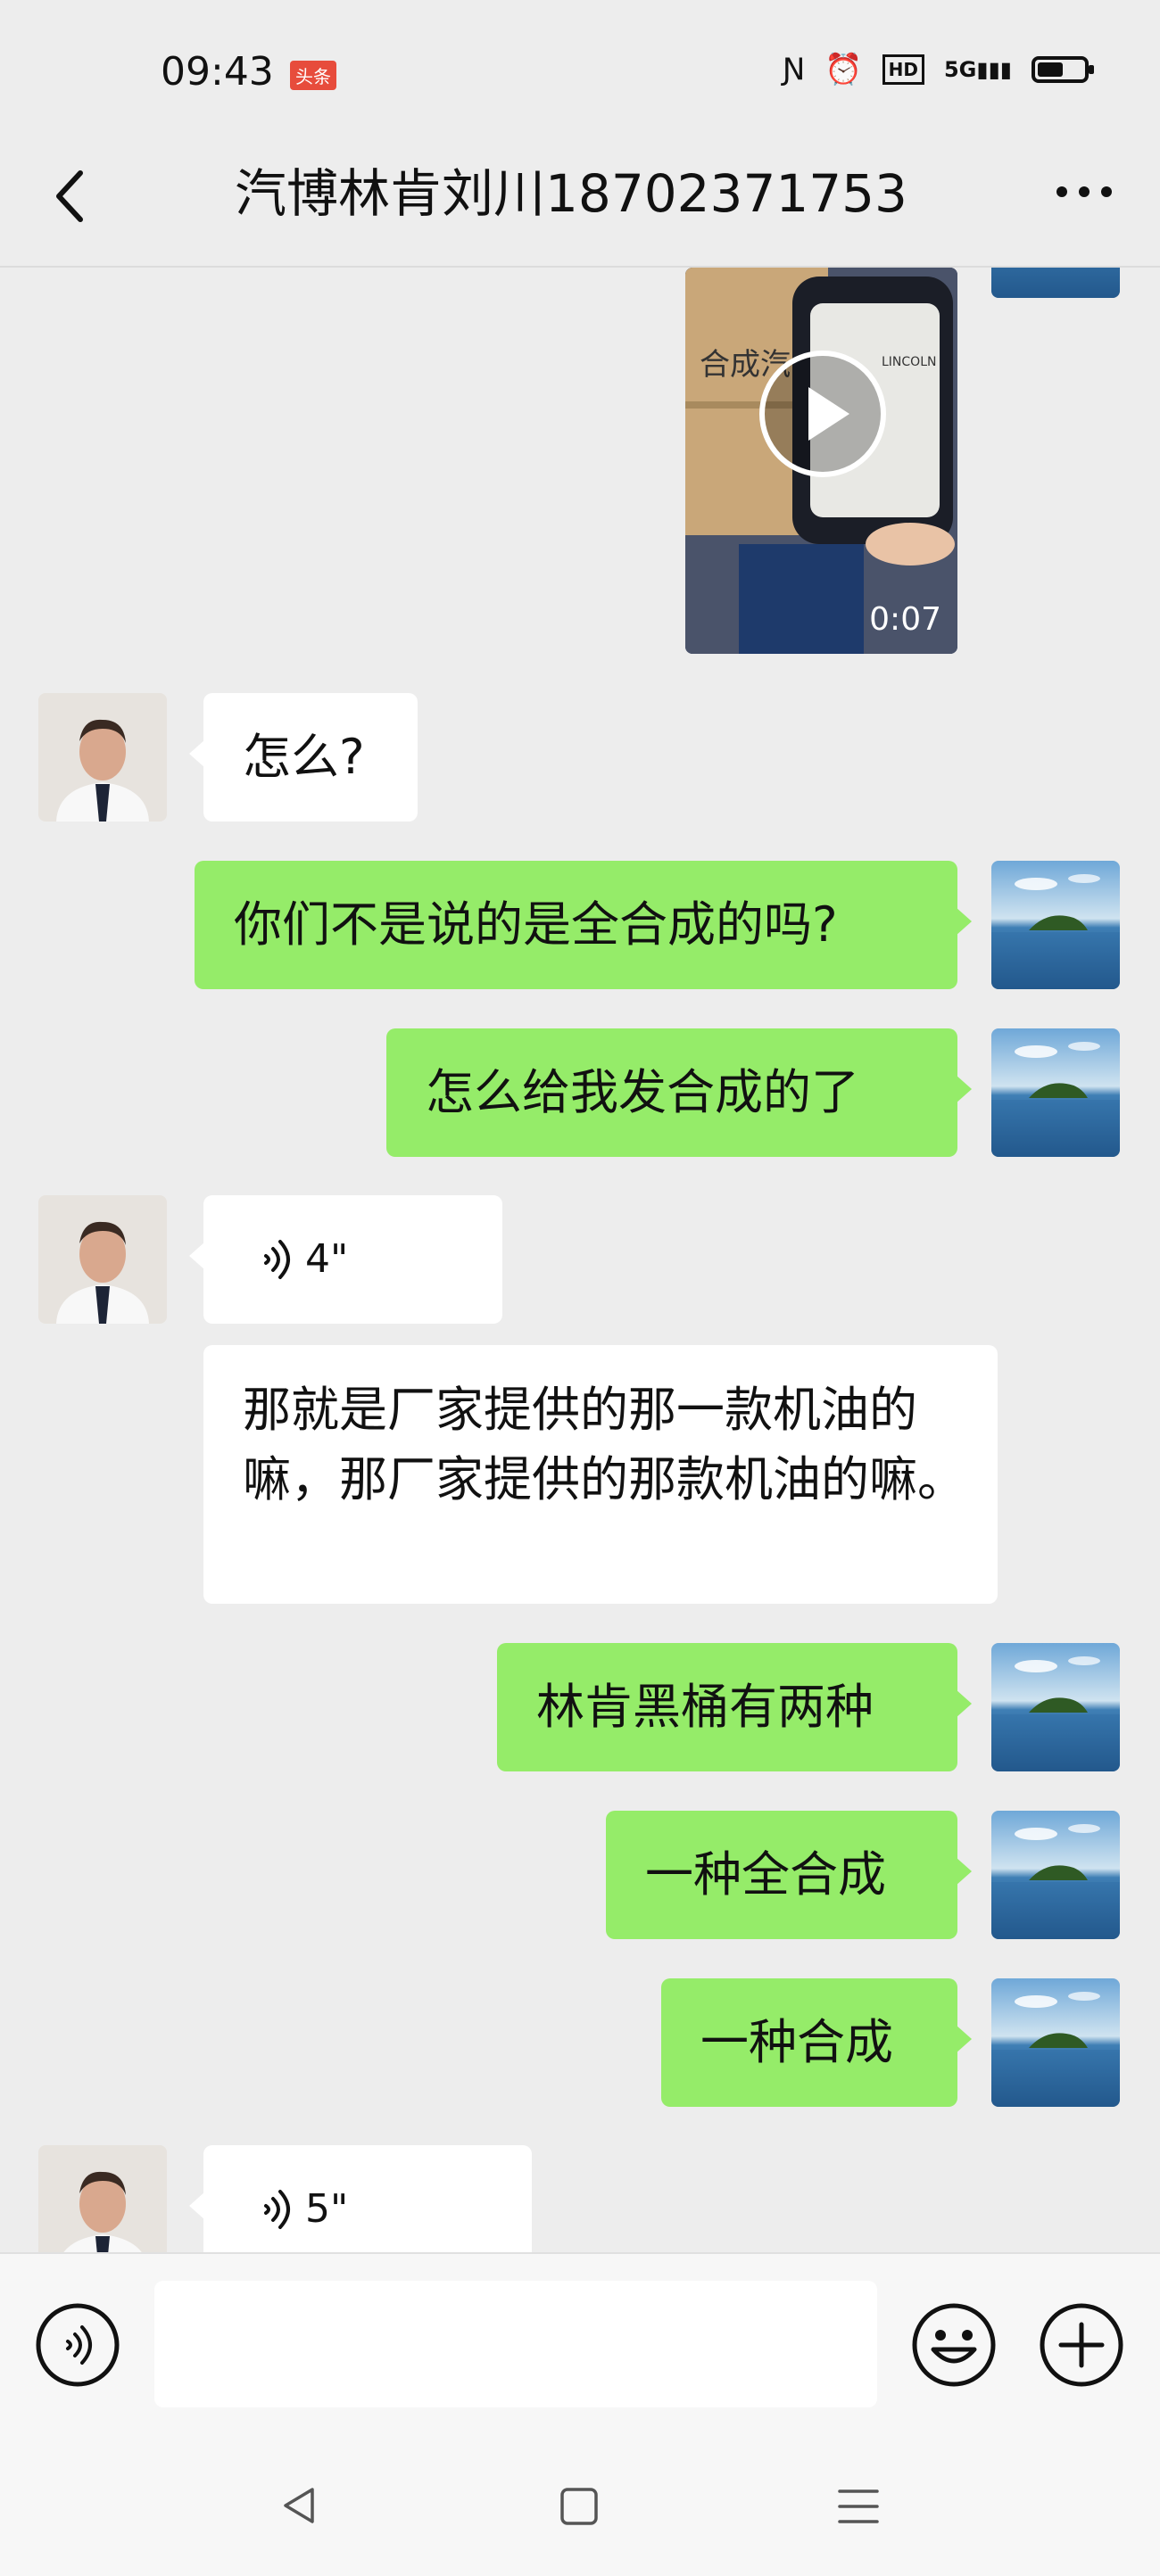 This screenshot has height=2576, width=1160. I want to click on back-arrow-icon, so click(71, 197).